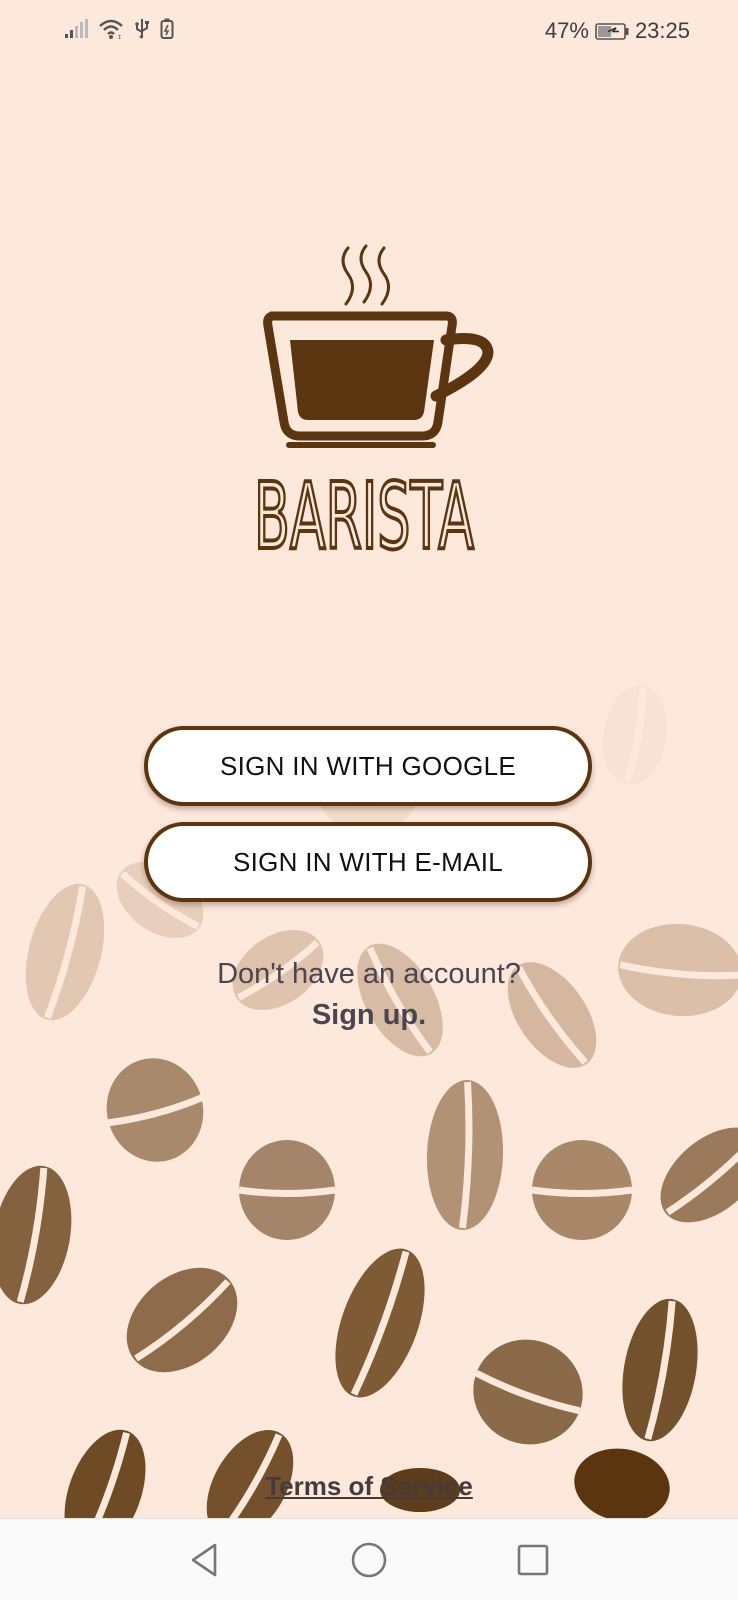  What do you see at coordinates (167, 28) in the screenshot?
I see `battery-saver-icon` at bounding box center [167, 28].